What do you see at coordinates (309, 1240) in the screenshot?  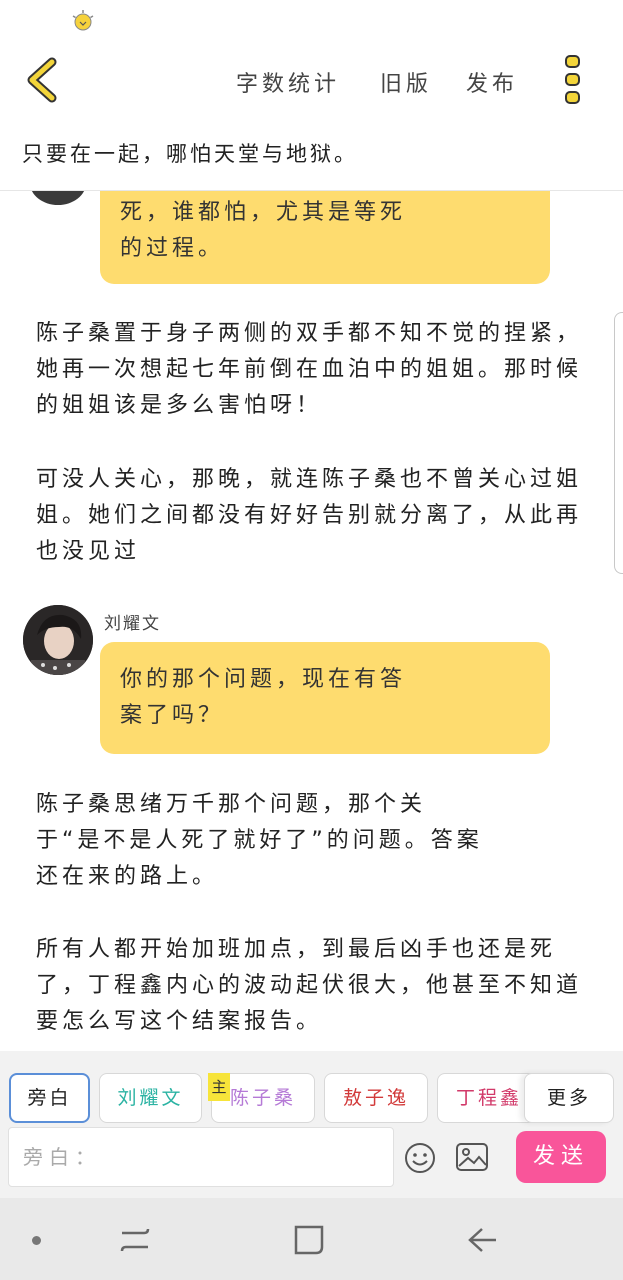 I see `home-icon` at bounding box center [309, 1240].